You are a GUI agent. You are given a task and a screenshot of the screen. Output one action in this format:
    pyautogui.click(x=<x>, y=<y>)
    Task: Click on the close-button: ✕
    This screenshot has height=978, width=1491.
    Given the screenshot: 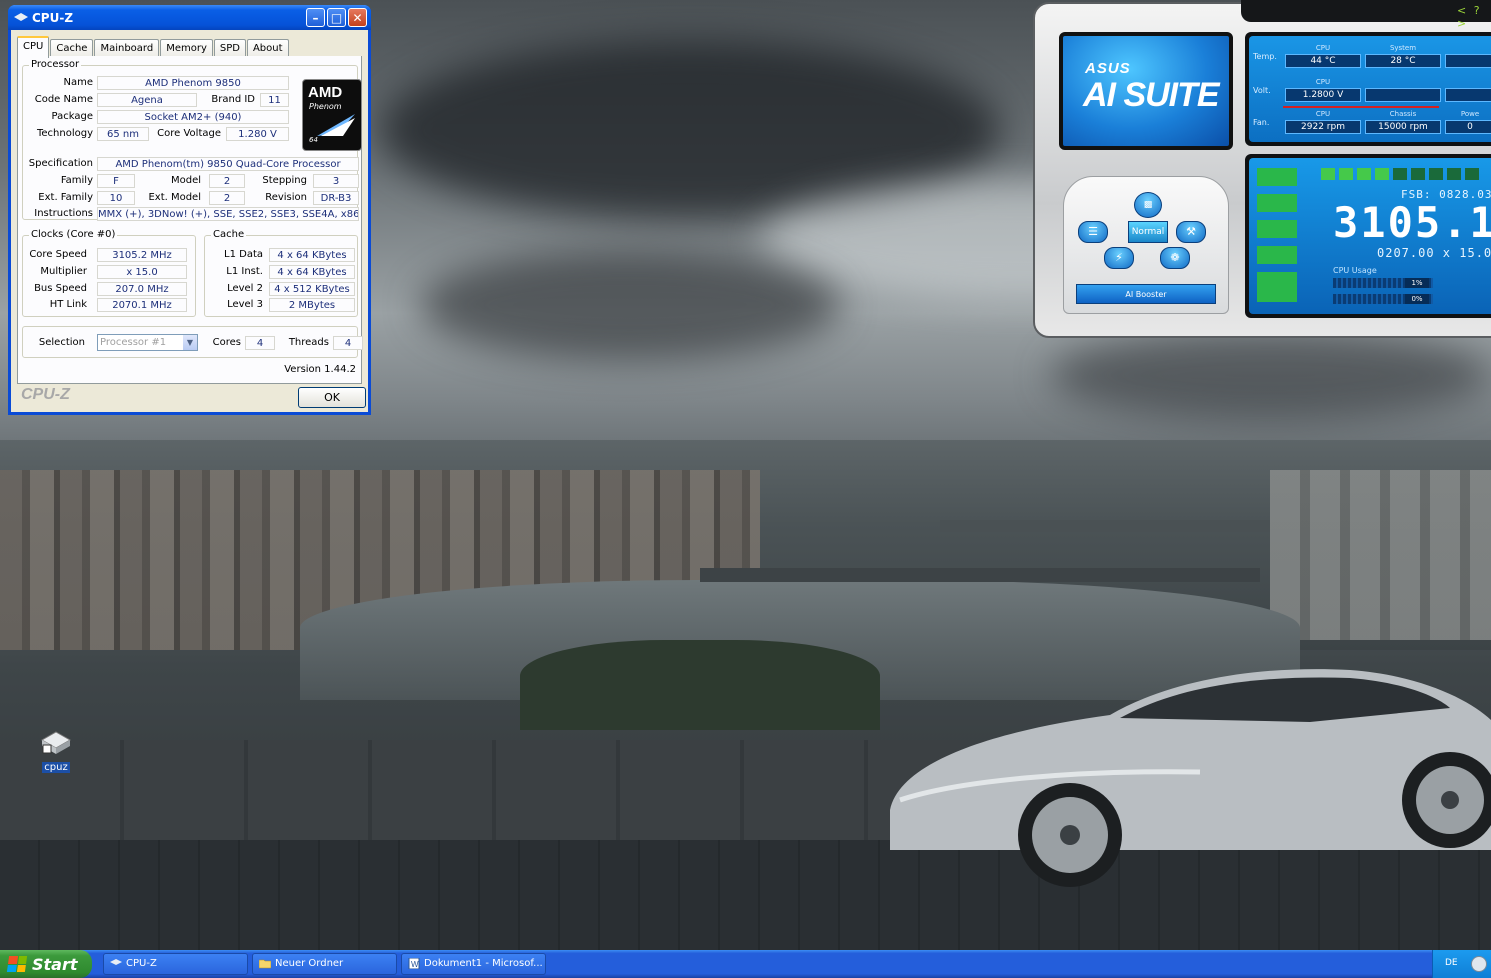 What is the action you would take?
    pyautogui.click(x=357, y=17)
    